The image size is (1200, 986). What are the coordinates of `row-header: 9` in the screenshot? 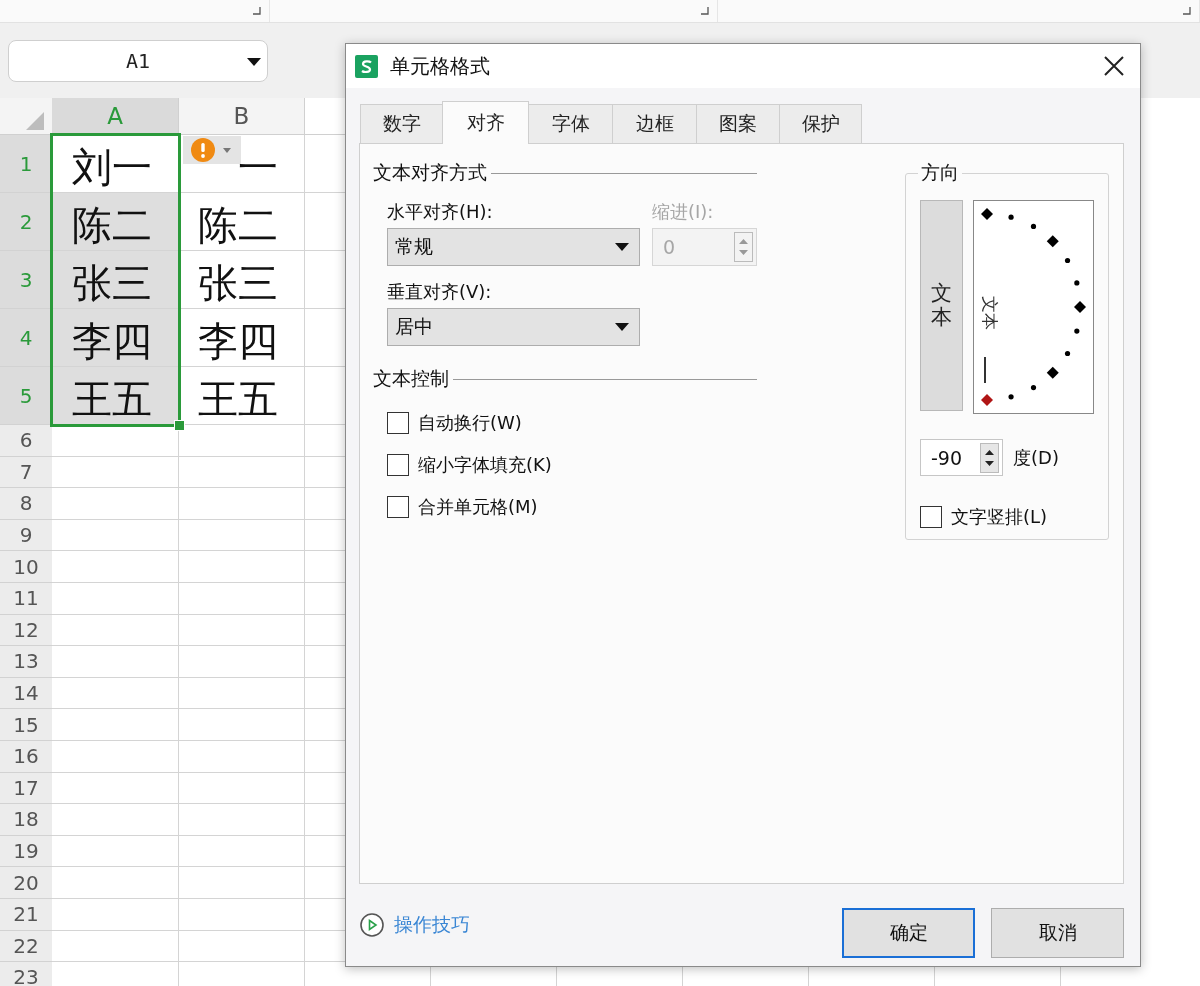 It's located at (26, 535).